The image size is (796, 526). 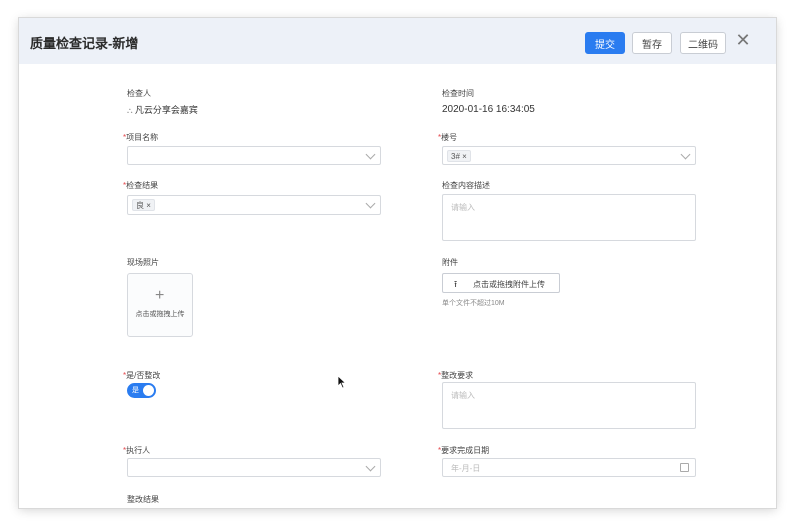 I want to click on photo-upload-text: 点击或拖拽上传, so click(x=160, y=314).